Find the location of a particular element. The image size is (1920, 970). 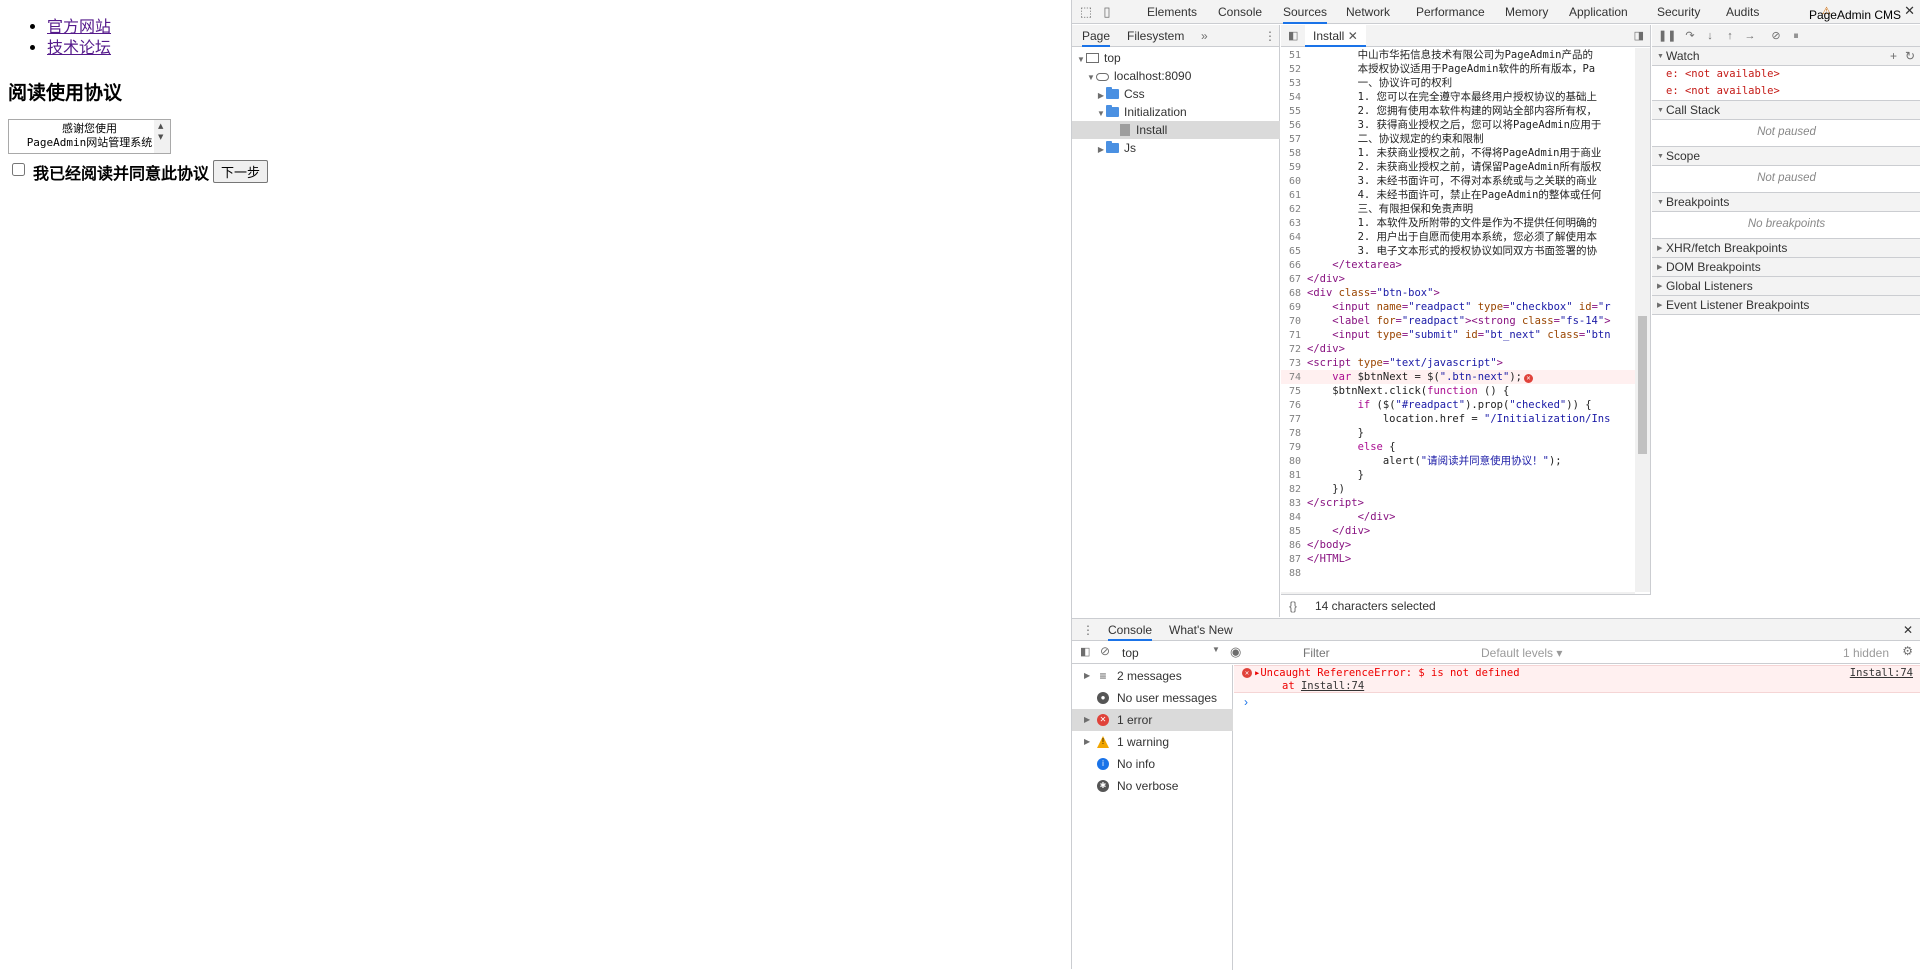

code-line: 84 </div> is located at coordinates (1458, 517).